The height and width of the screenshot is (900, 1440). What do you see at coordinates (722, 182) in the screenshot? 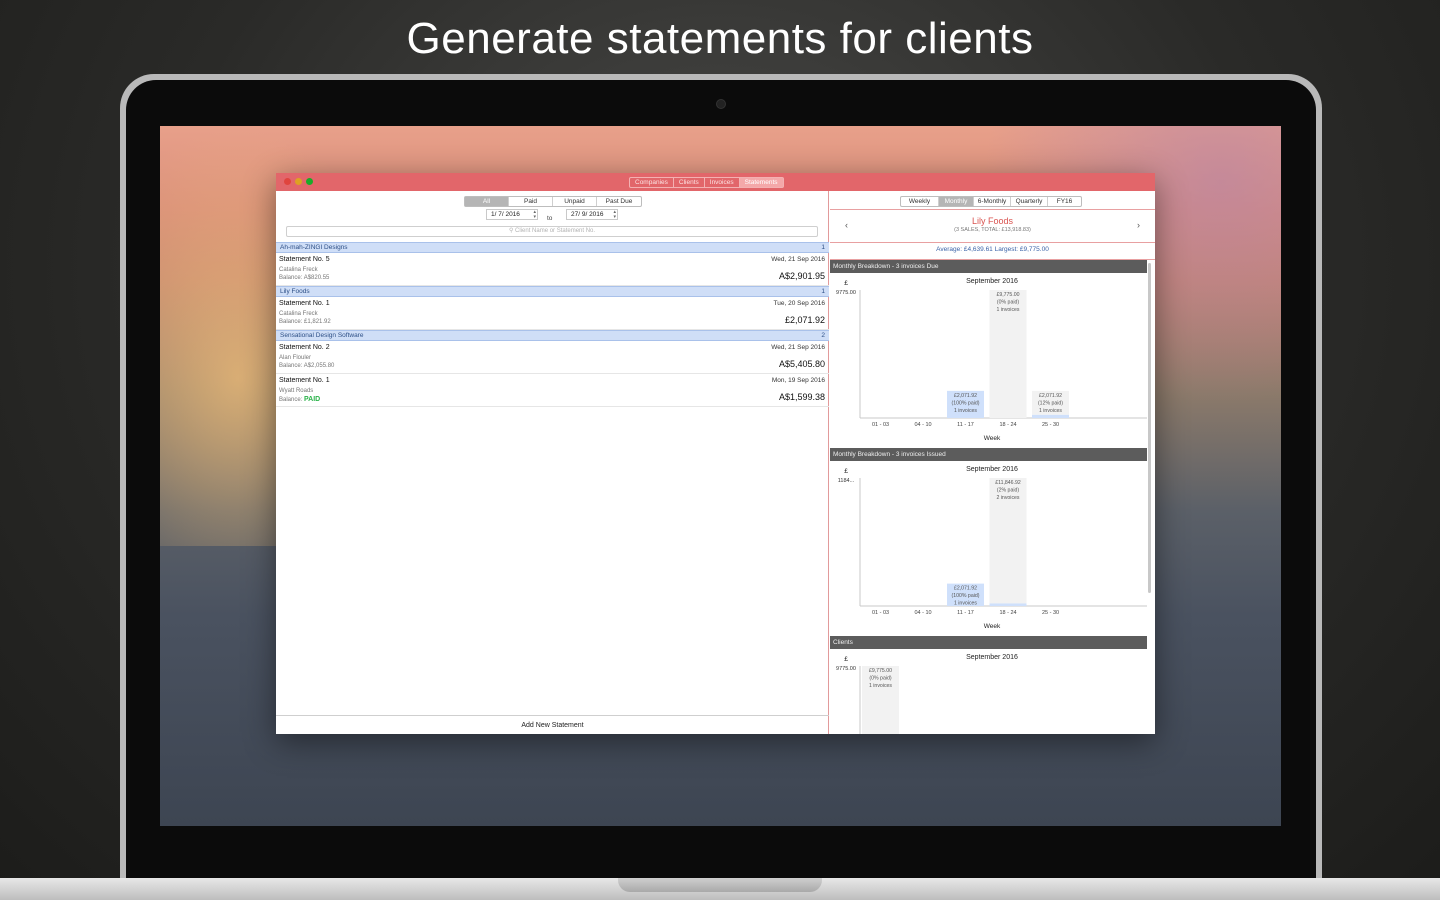
I see `tab-invoices: Invoices` at bounding box center [722, 182].